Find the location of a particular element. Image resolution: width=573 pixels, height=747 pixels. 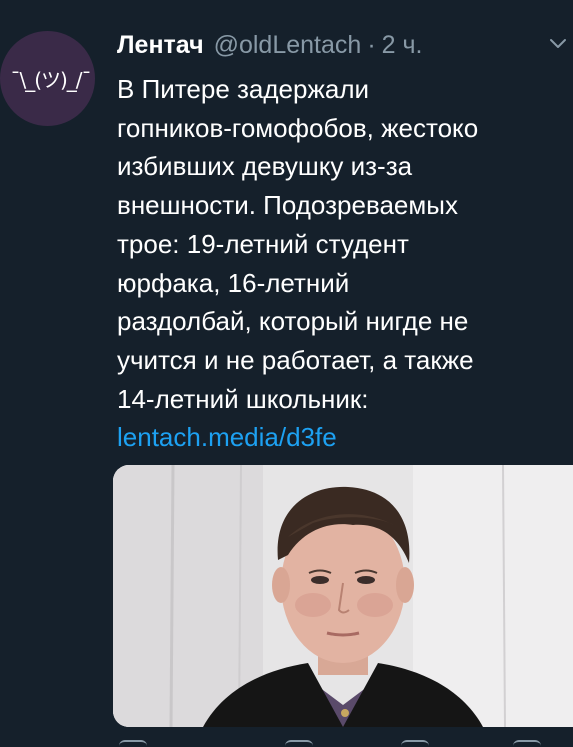

avatar: ¯\_(ツ)_/¯ is located at coordinates (47, 78).